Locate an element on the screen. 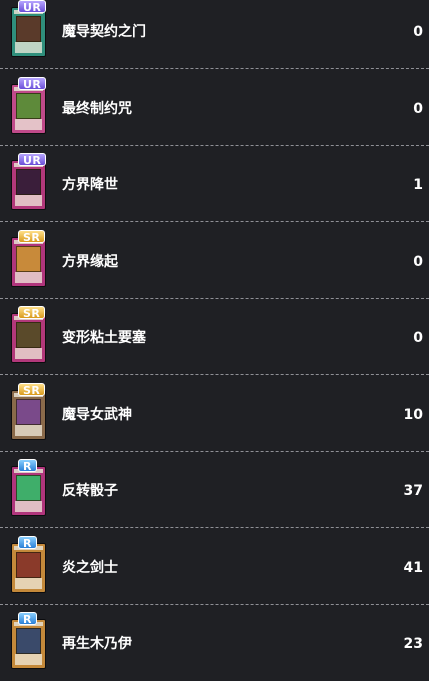 The image size is (429, 681). card-name: 方界降世 is located at coordinates (90, 185).